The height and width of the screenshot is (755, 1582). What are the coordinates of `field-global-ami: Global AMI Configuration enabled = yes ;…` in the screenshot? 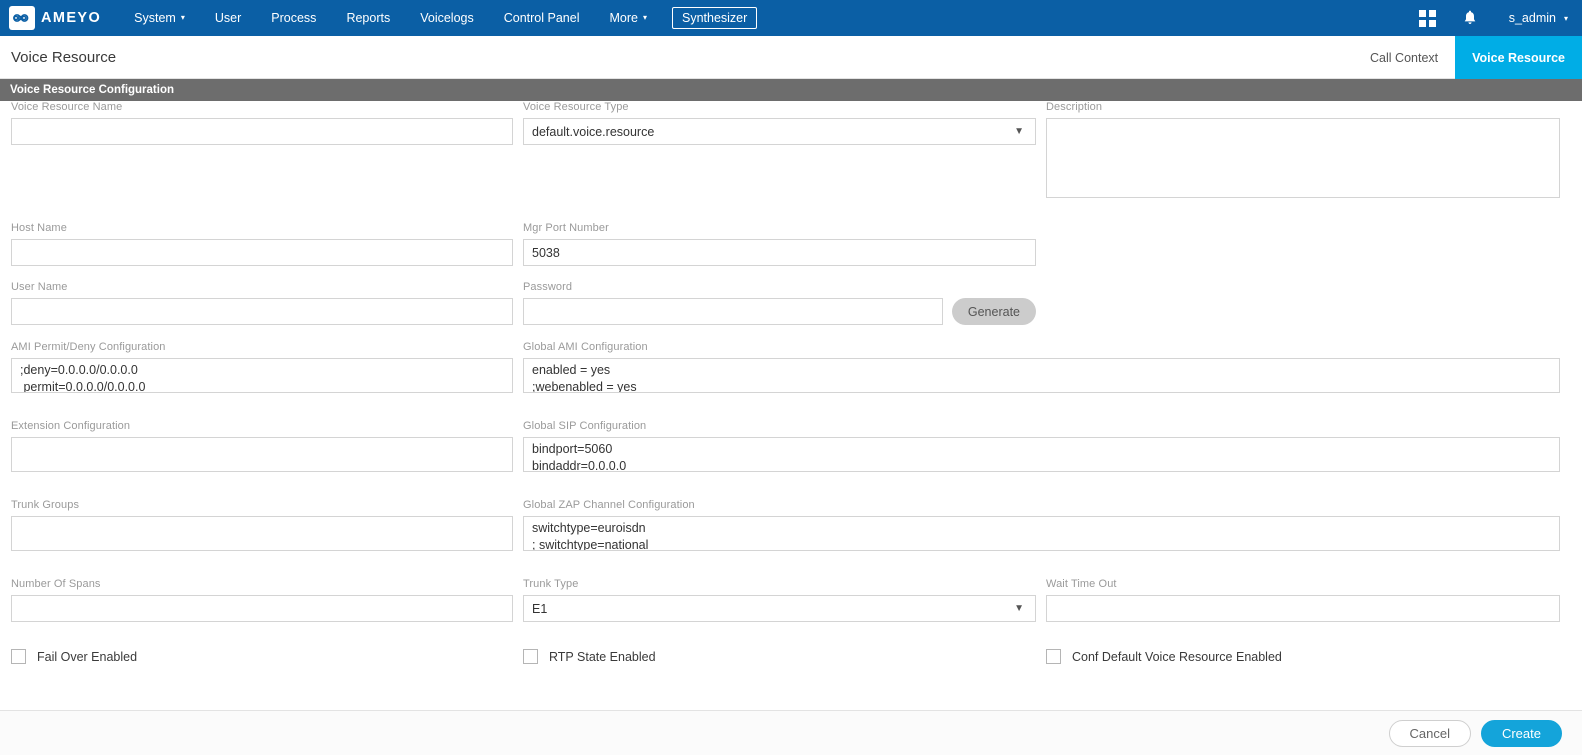 It's located at (1052, 369).